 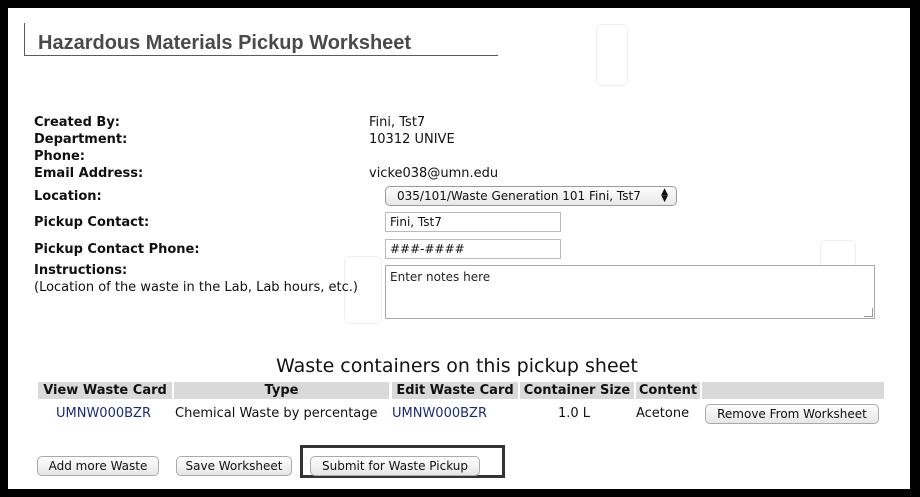 I want to click on remove-from-worksheet-button: Remove From Worksheet, so click(x=792, y=414).